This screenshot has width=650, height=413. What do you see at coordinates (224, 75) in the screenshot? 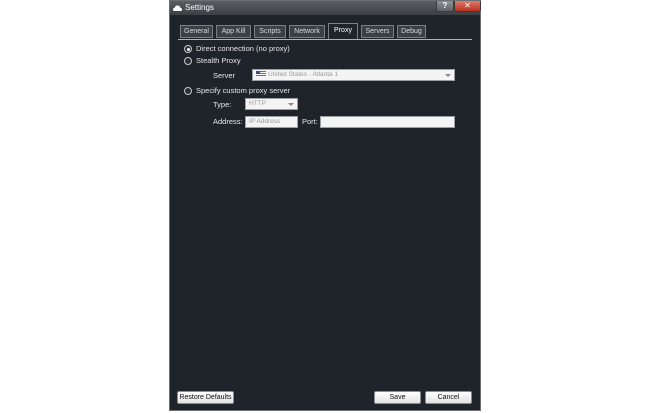
I see `server-label: Server` at bounding box center [224, 75].